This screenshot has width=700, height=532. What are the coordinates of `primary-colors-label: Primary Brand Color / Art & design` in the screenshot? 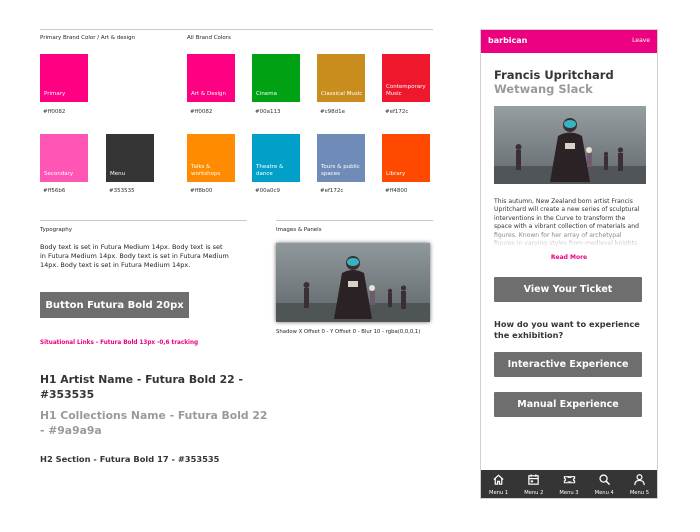 It's located at (88, 38).